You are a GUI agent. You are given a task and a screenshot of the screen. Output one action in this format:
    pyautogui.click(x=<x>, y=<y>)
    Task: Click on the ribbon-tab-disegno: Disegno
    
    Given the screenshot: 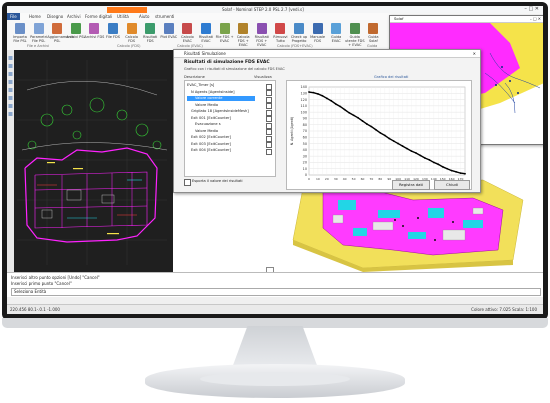 What is the action you would take?
    pyautogui.click(x=55, y=16)
    